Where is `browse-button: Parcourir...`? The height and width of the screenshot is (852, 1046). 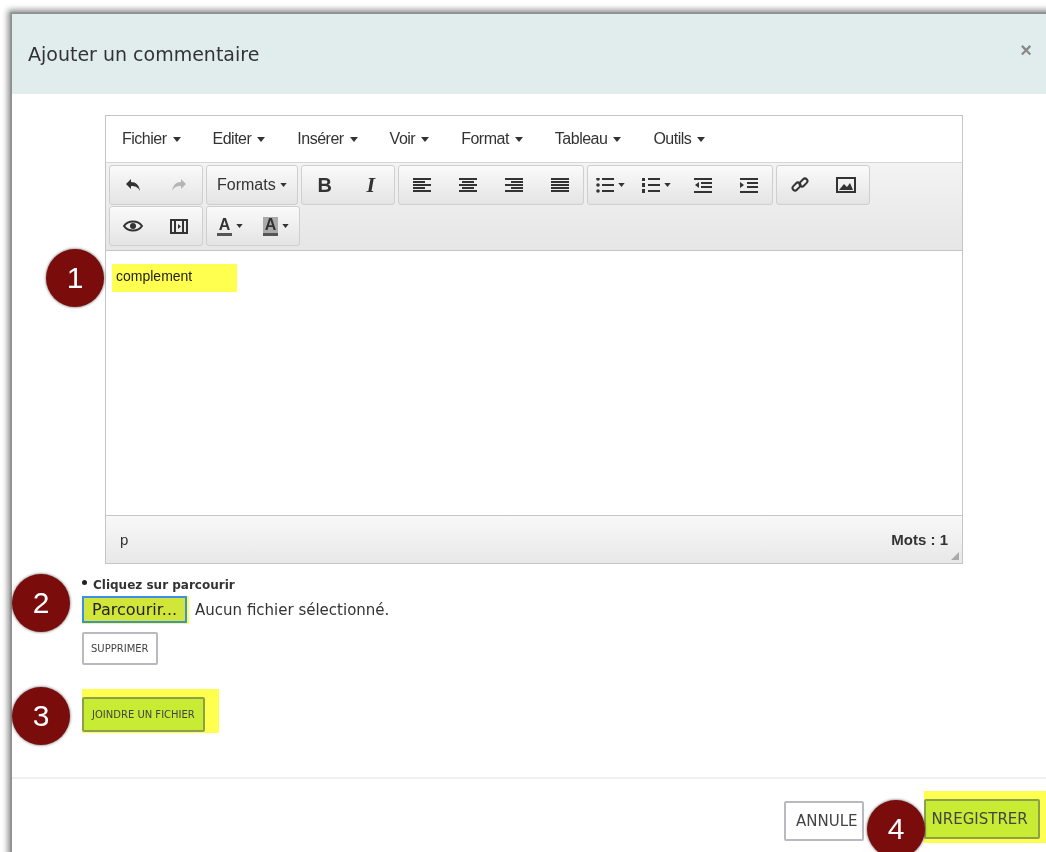 browse-button: Parcourir... is located at coordinates (135, 609).